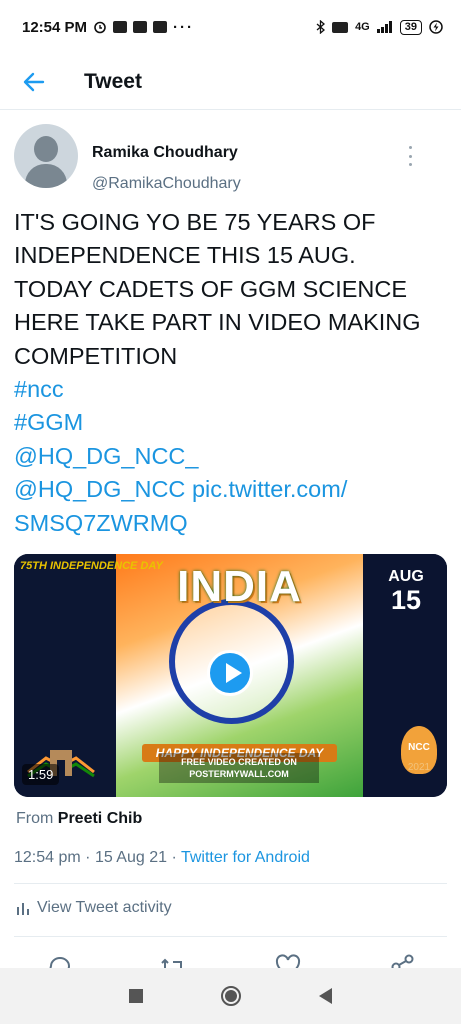 Image resolution: width=461 pixels, height=1024 pixels. I want to click on from-label: From, so click(35, 818).